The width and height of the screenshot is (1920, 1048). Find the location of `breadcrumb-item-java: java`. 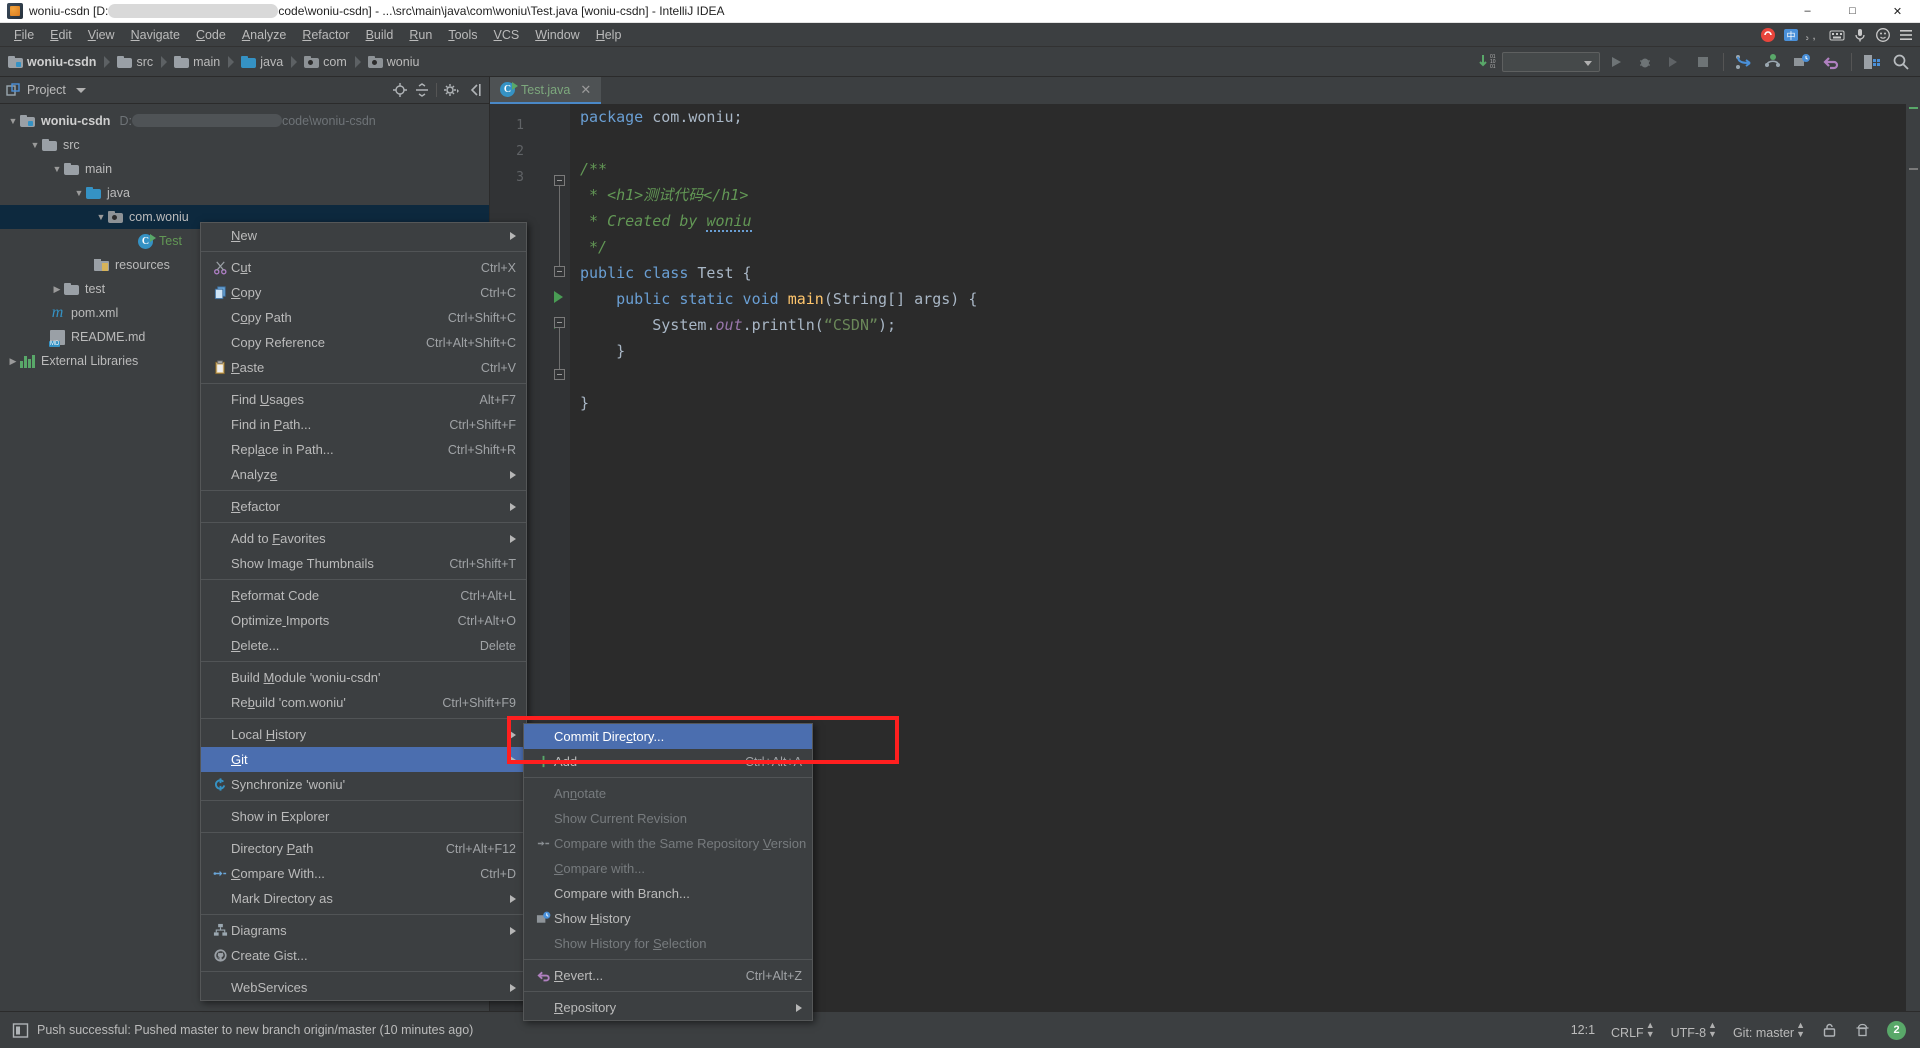

breadcrumb-item-java: java is located at coordinates (262, 62).